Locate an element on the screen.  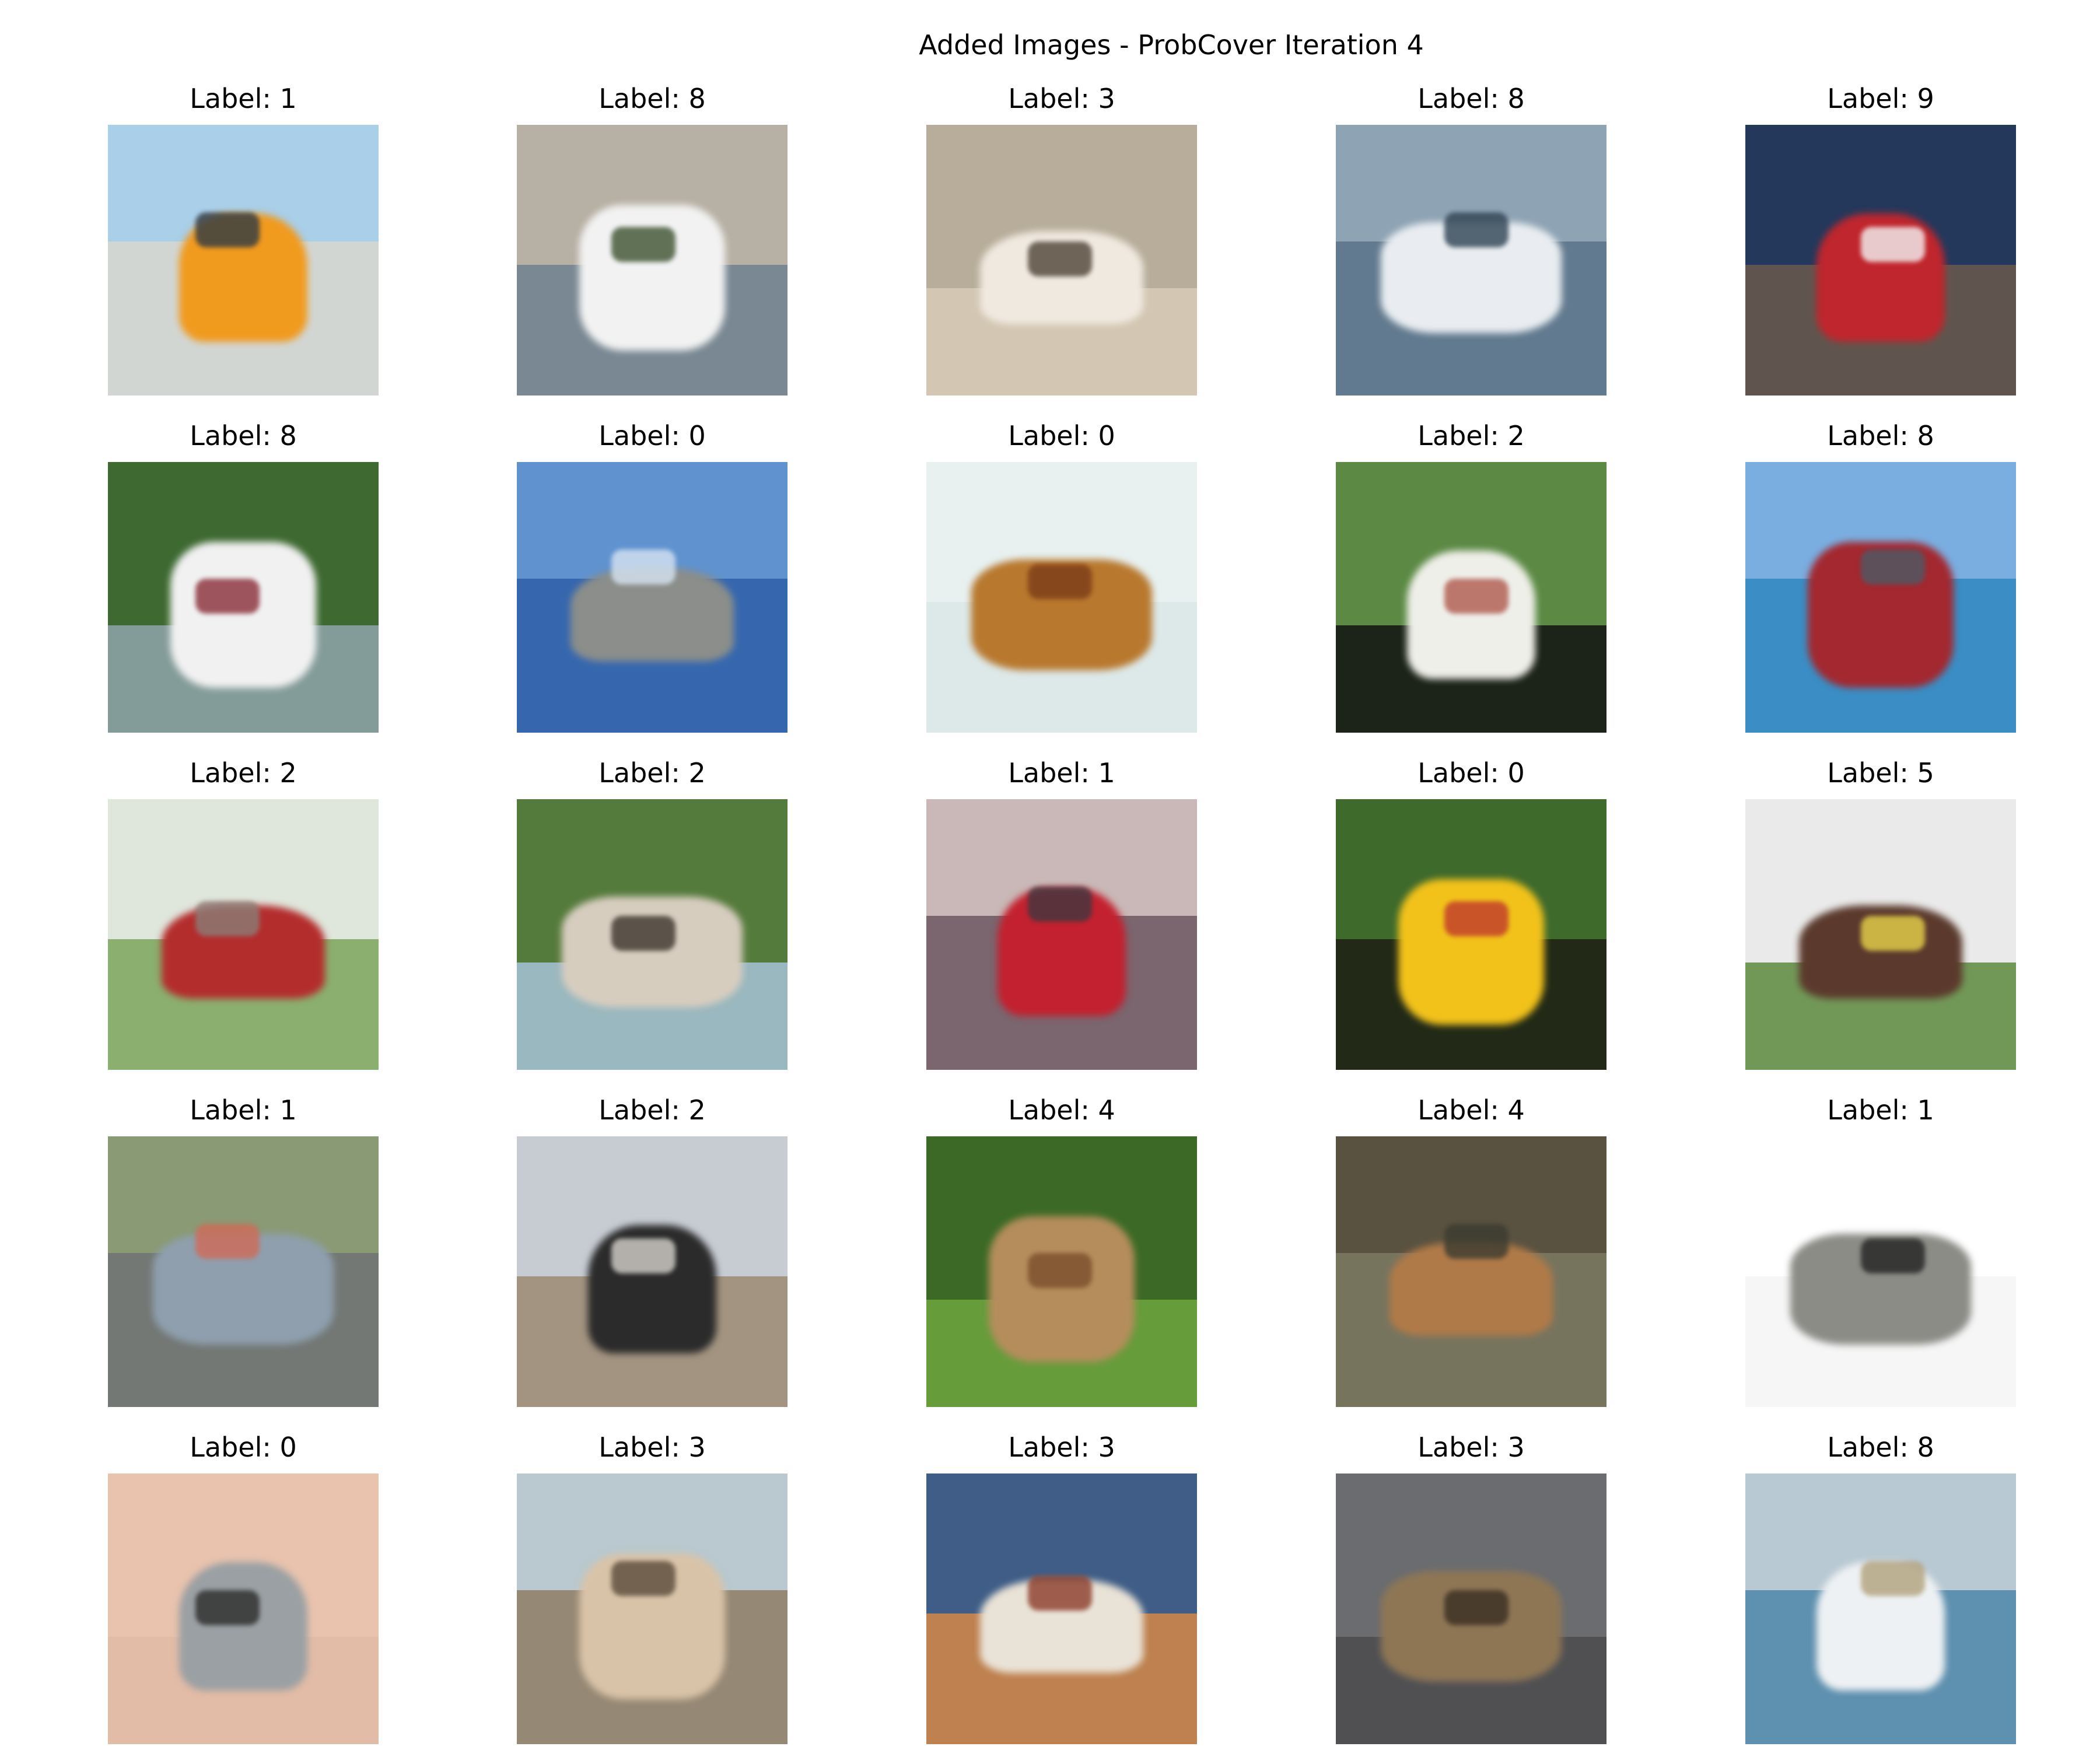
grid-cell: Label: 5 is located at coordinates (1880, 913).